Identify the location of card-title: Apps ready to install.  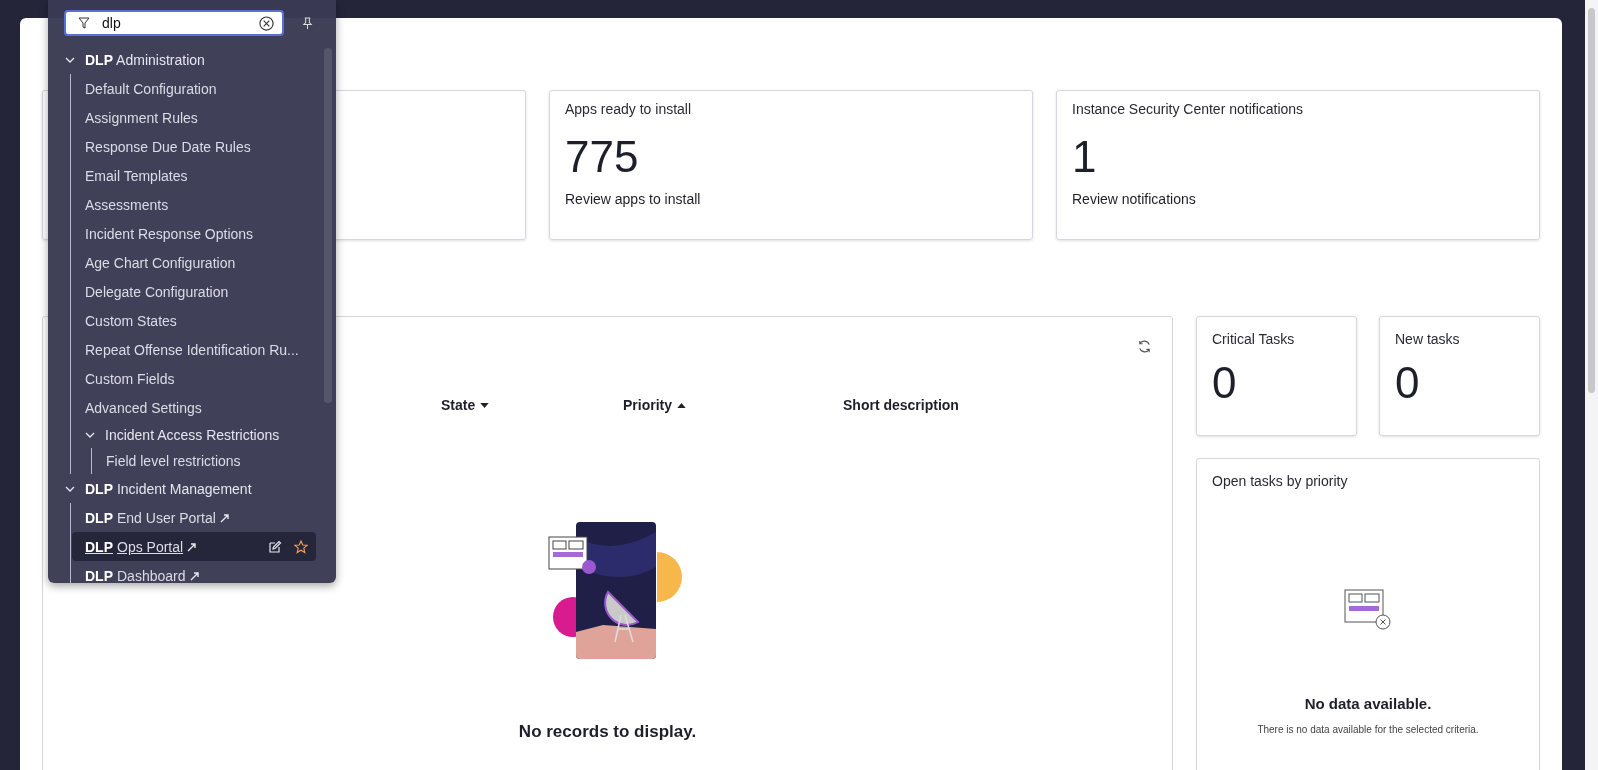
(629, 109).